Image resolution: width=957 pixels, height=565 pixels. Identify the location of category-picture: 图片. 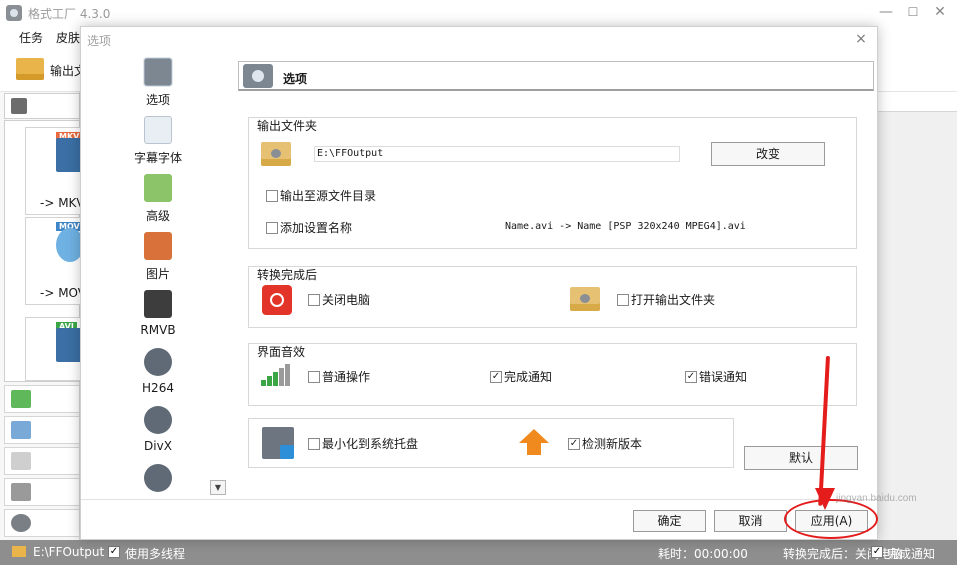
(158, 257).